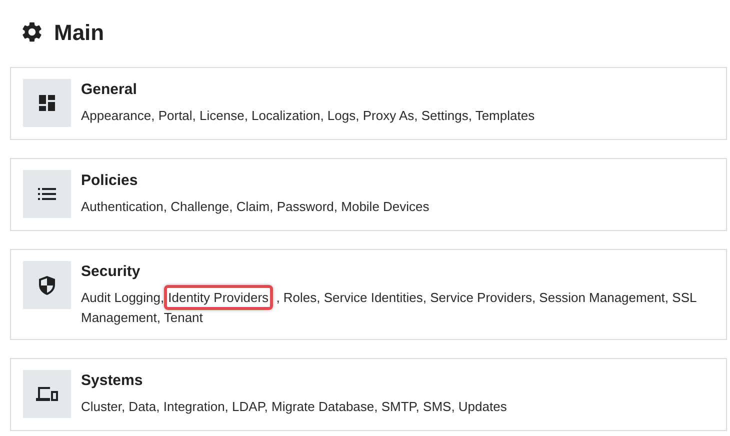 The image size is (730, 436). Describe the element at coordinates (294, 406) in the screenshot. I see `description-text: Cluster, Data, Integration, LDAP, Migrate Database, SMTP, SMS, Updates` at that location.